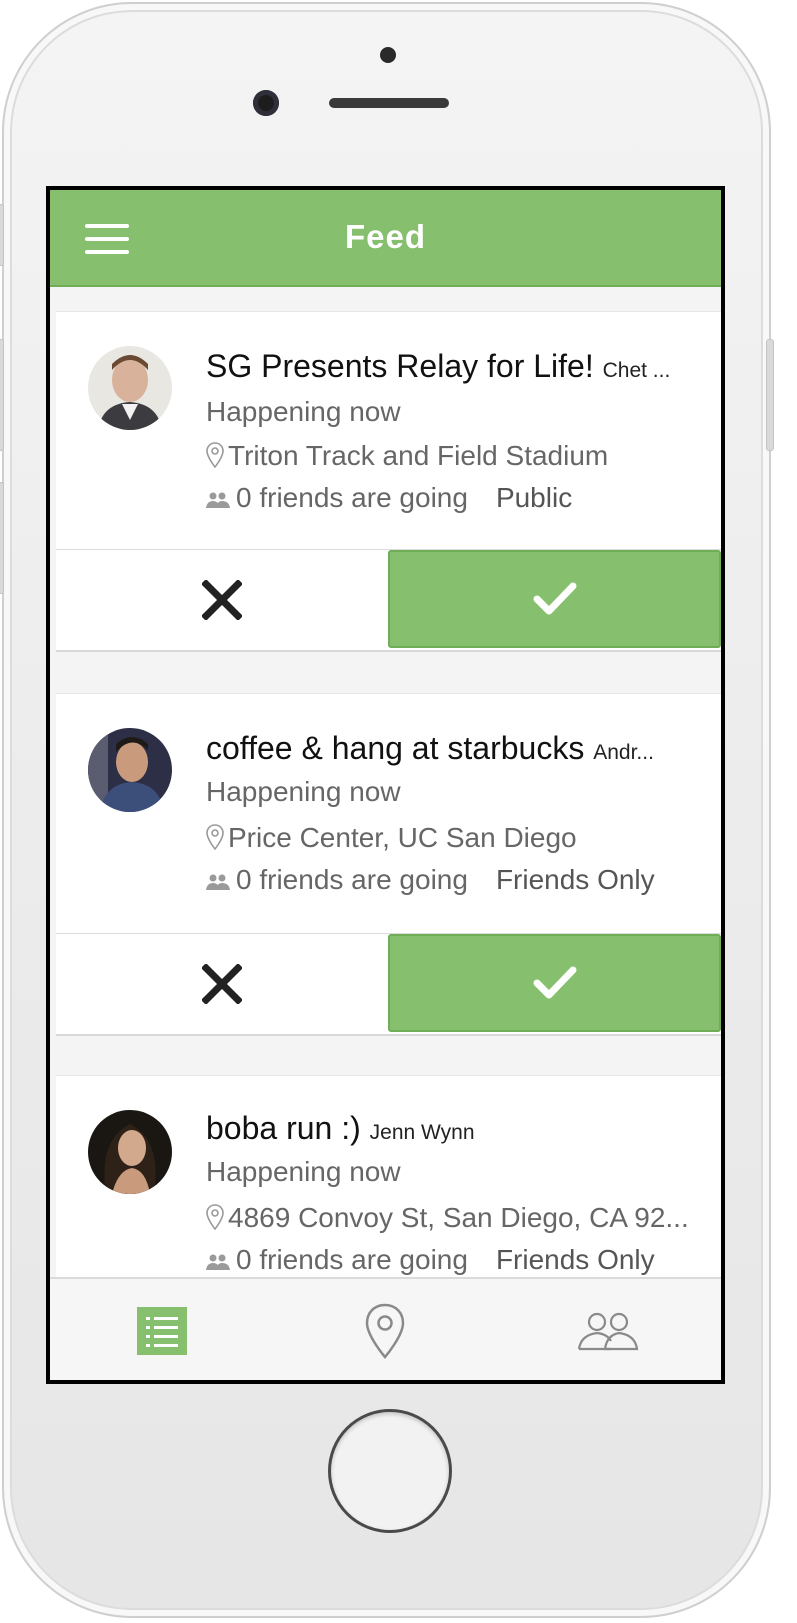 This screenshot has height=1623, width=797. Describe the element at coordinates (770, 395) in the screenshot. I see `power-button` at that location.